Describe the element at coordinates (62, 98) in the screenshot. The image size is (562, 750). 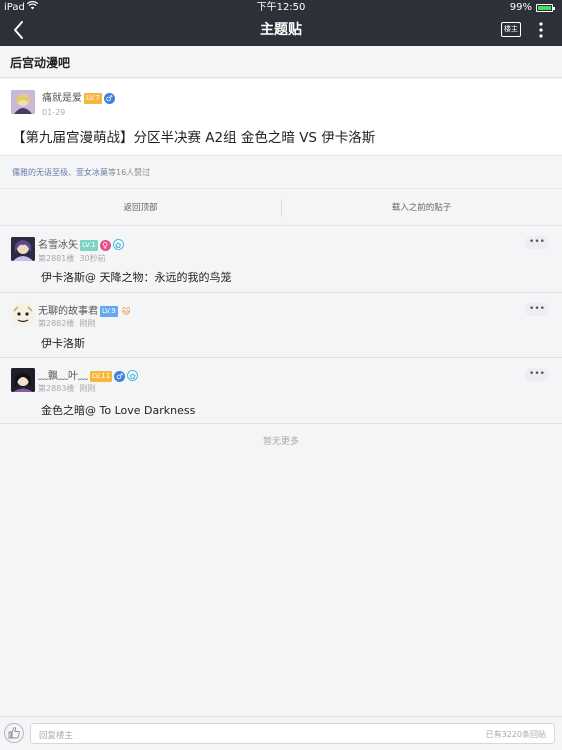
I see `op-username: 痛就是爱` at that location.